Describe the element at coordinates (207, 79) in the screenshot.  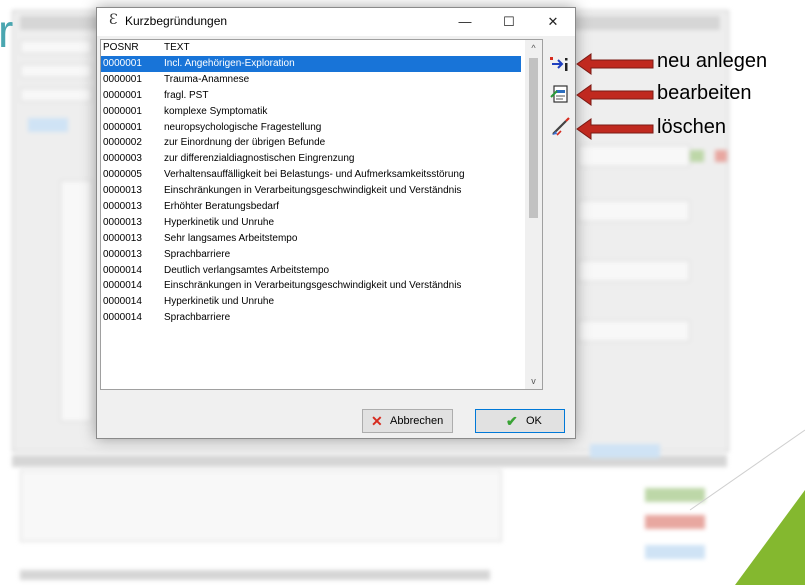
I see `text-cell: Trauma-Anamnese` at that location.